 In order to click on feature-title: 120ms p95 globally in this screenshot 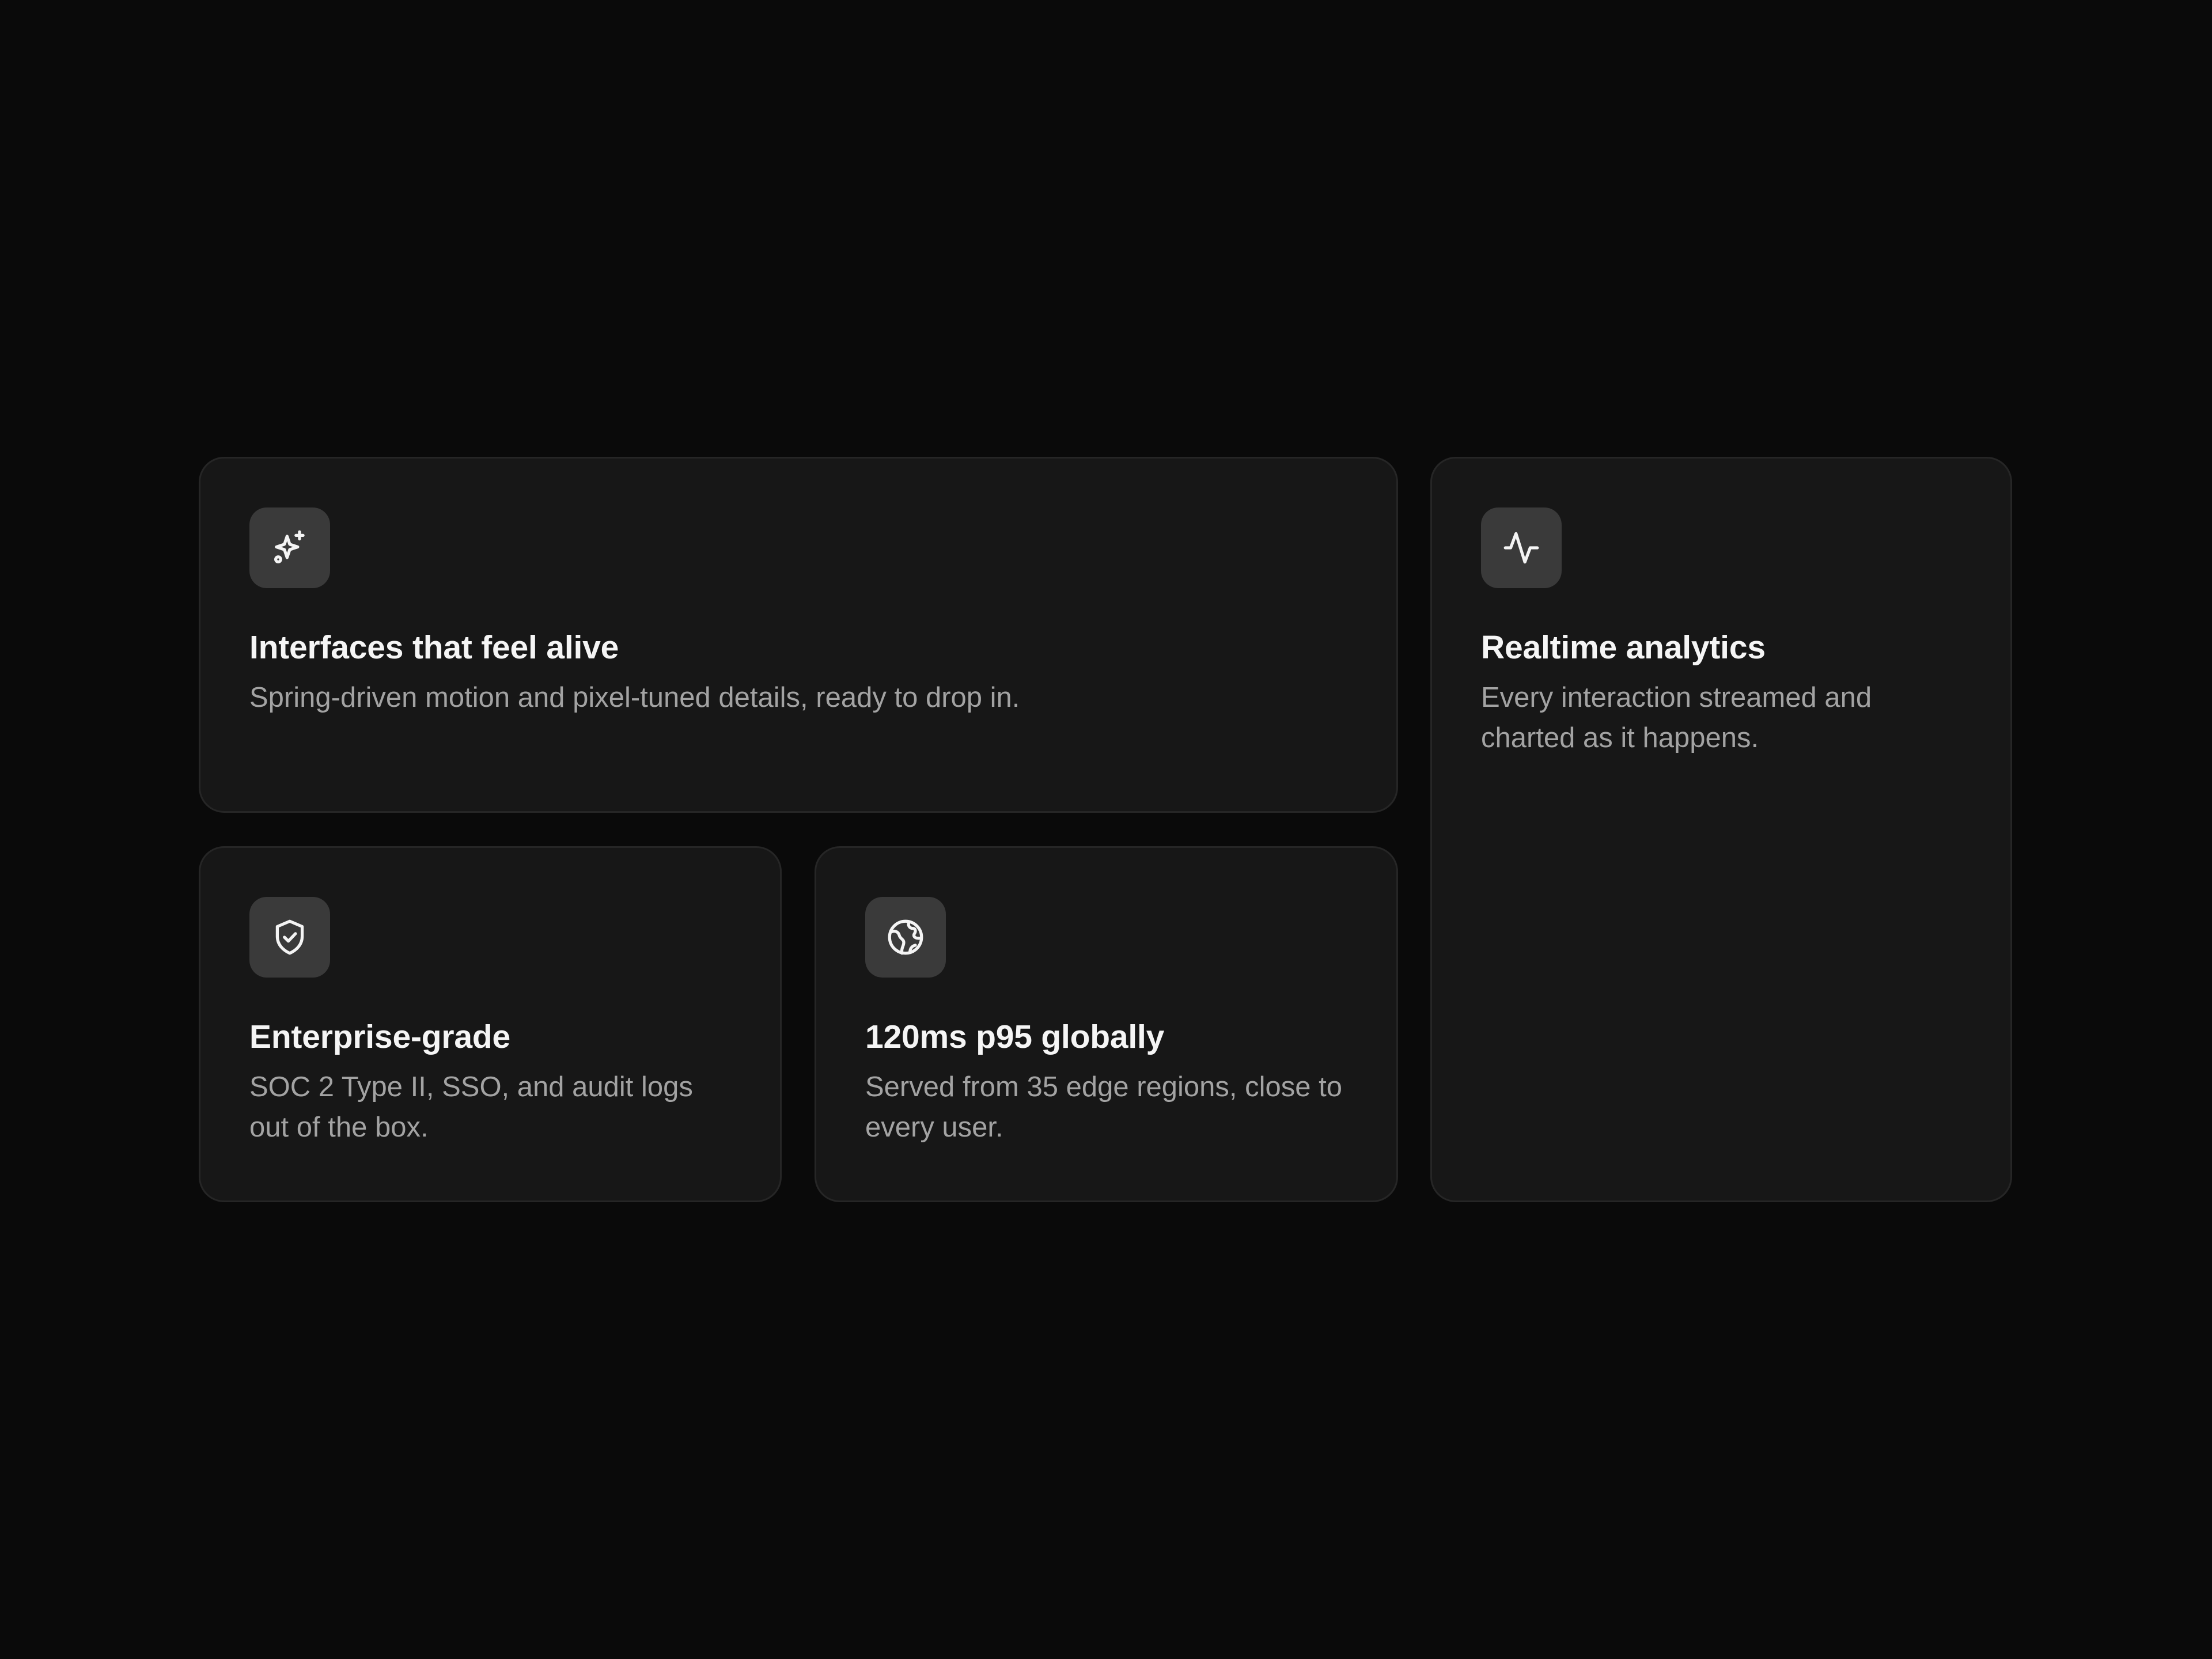, I will do `click(1015, 1036)`.